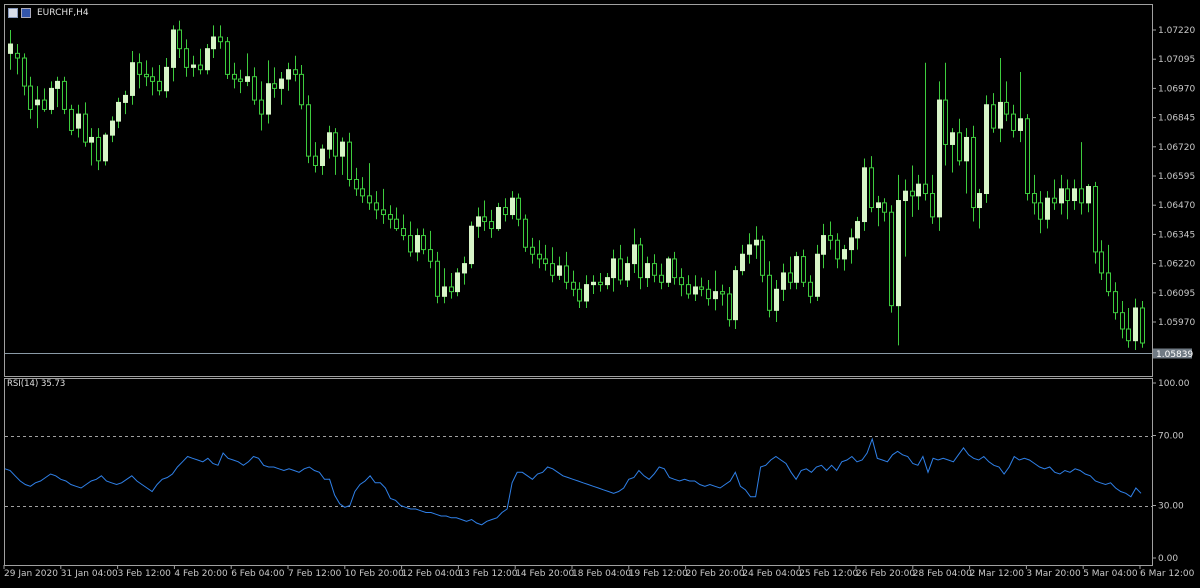  I want to click on time-tick-label: 12 Feb 04:00, so click(431, 574).